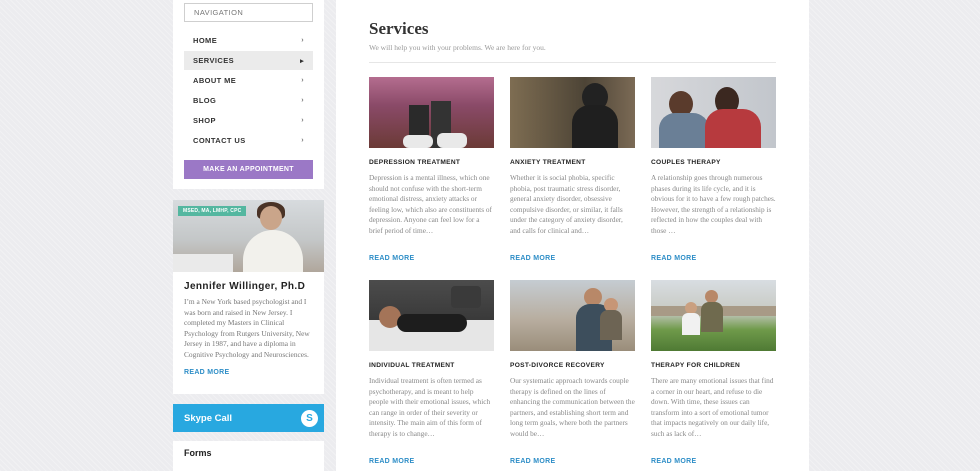 The height and width of the screenshot is (471, 980). Describe the element at coordinates (415, 162) in the screenshot. I see `service-title: DEPRESSION TREATMENT` at that location.